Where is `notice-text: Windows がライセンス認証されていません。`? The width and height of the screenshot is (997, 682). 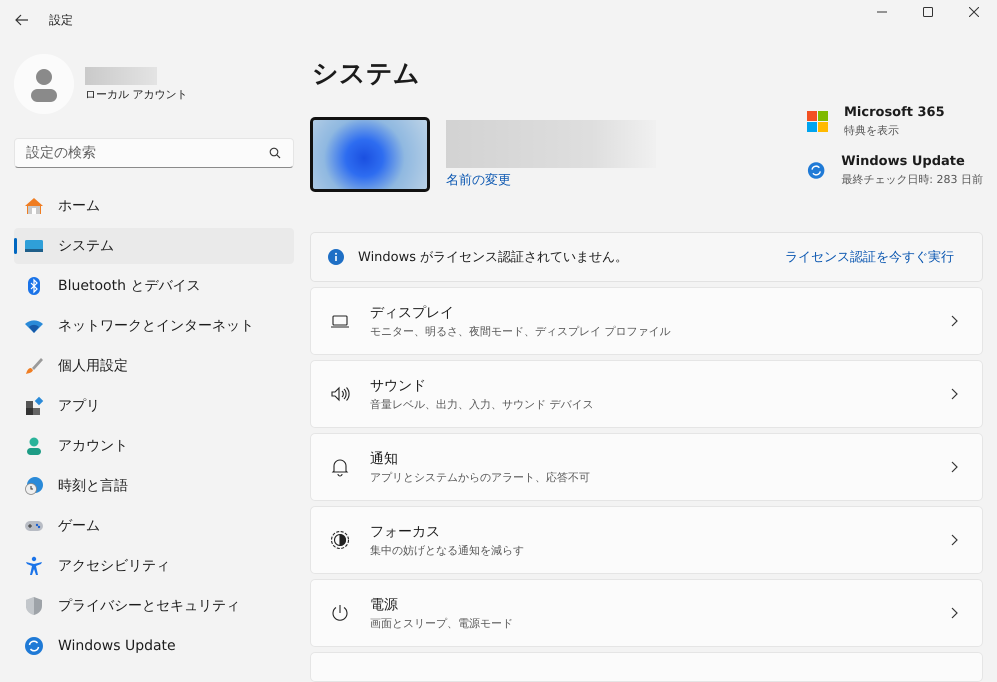 notice-text: Windows がライセンス認証されていません。 is located at coordinates (493, 257).